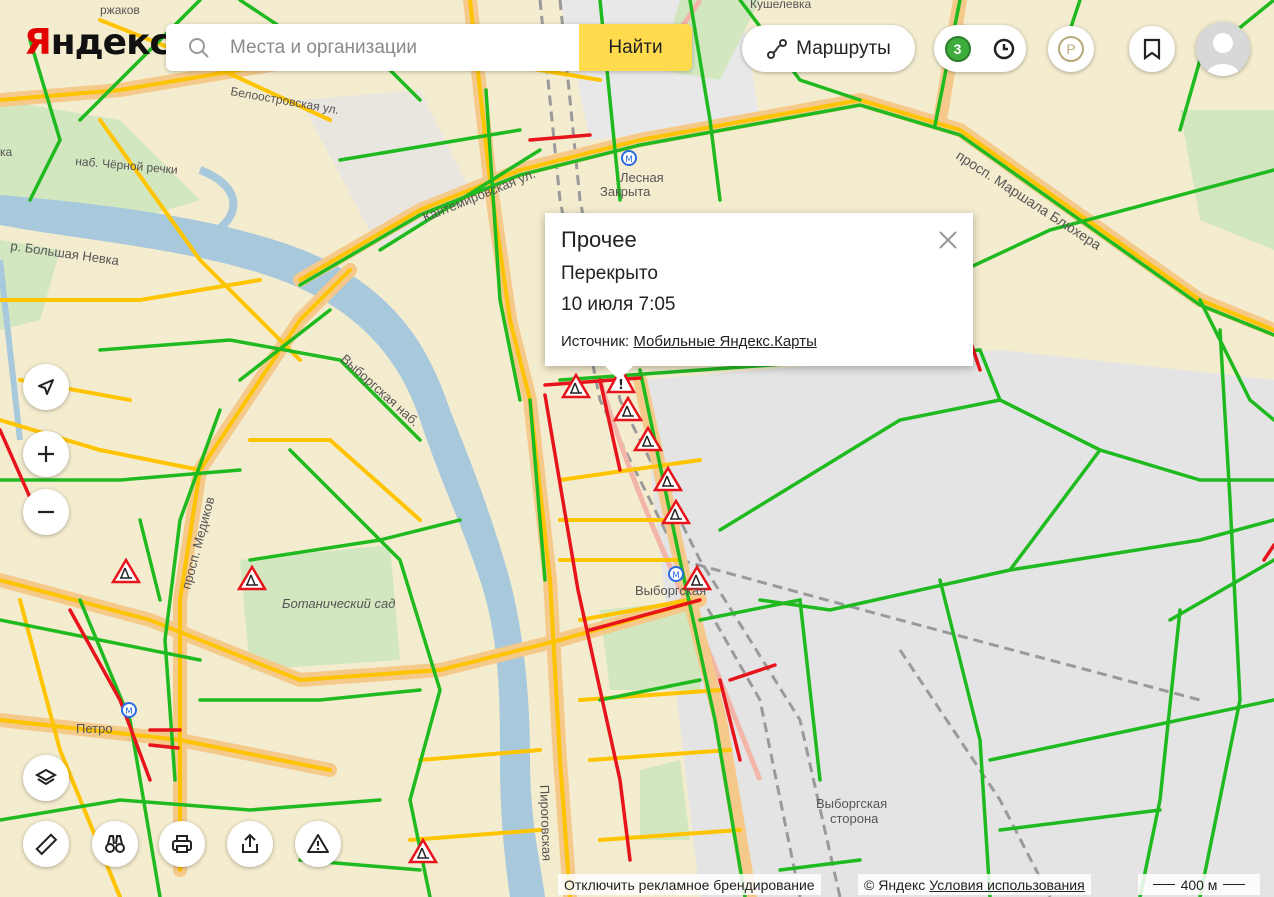 The height and width of the screenshot is (897, 1274). I want to click on label-botanical-garden: Ботанический сад, so click(338, 603).